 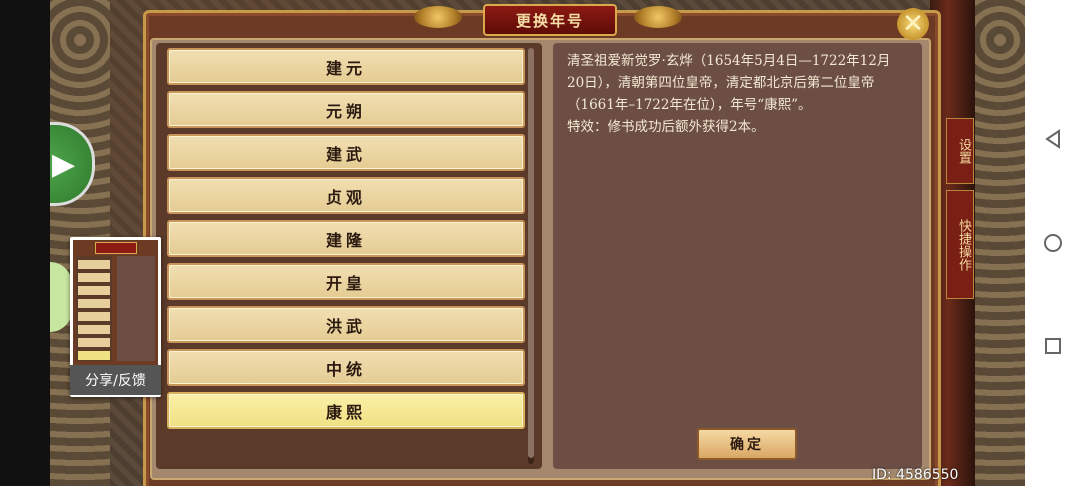 I want to click on description-effect: 特效：修书成功后额外获得2本。, so click(x=666, y=127).